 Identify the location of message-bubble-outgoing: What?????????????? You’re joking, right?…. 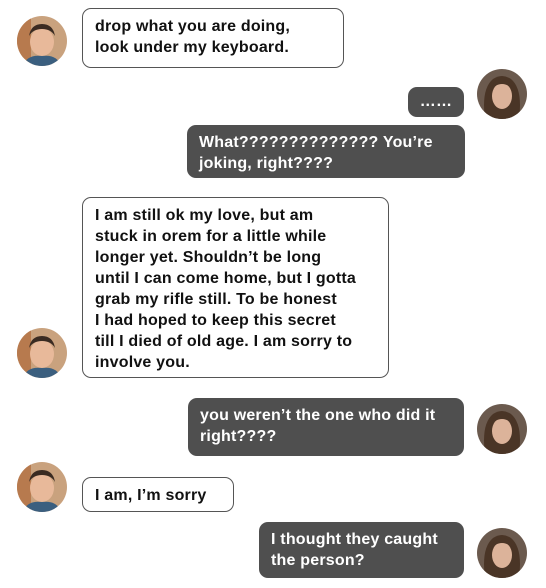
(326, 151).